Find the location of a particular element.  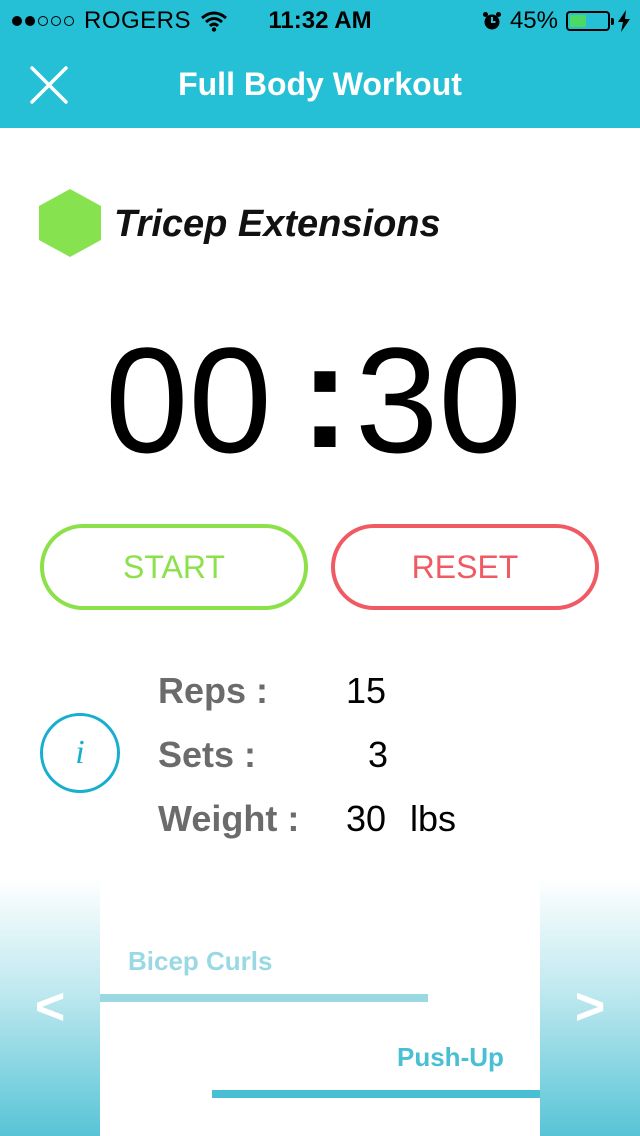

weight-value: 30 is located at coordinates (366, 818).